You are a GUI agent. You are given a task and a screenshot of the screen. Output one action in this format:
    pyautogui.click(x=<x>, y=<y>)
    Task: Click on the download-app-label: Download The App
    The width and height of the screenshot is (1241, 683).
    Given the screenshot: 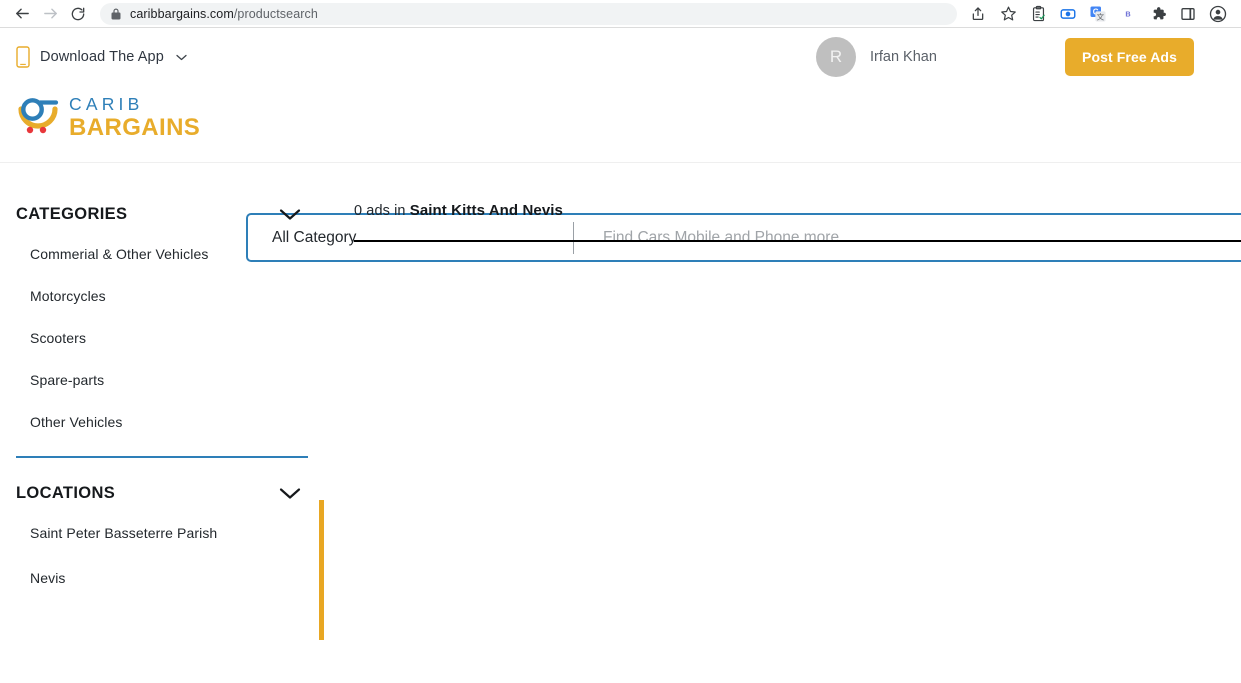 What is the action you would take?
    pyautogui.click(x=102, y=57)
    